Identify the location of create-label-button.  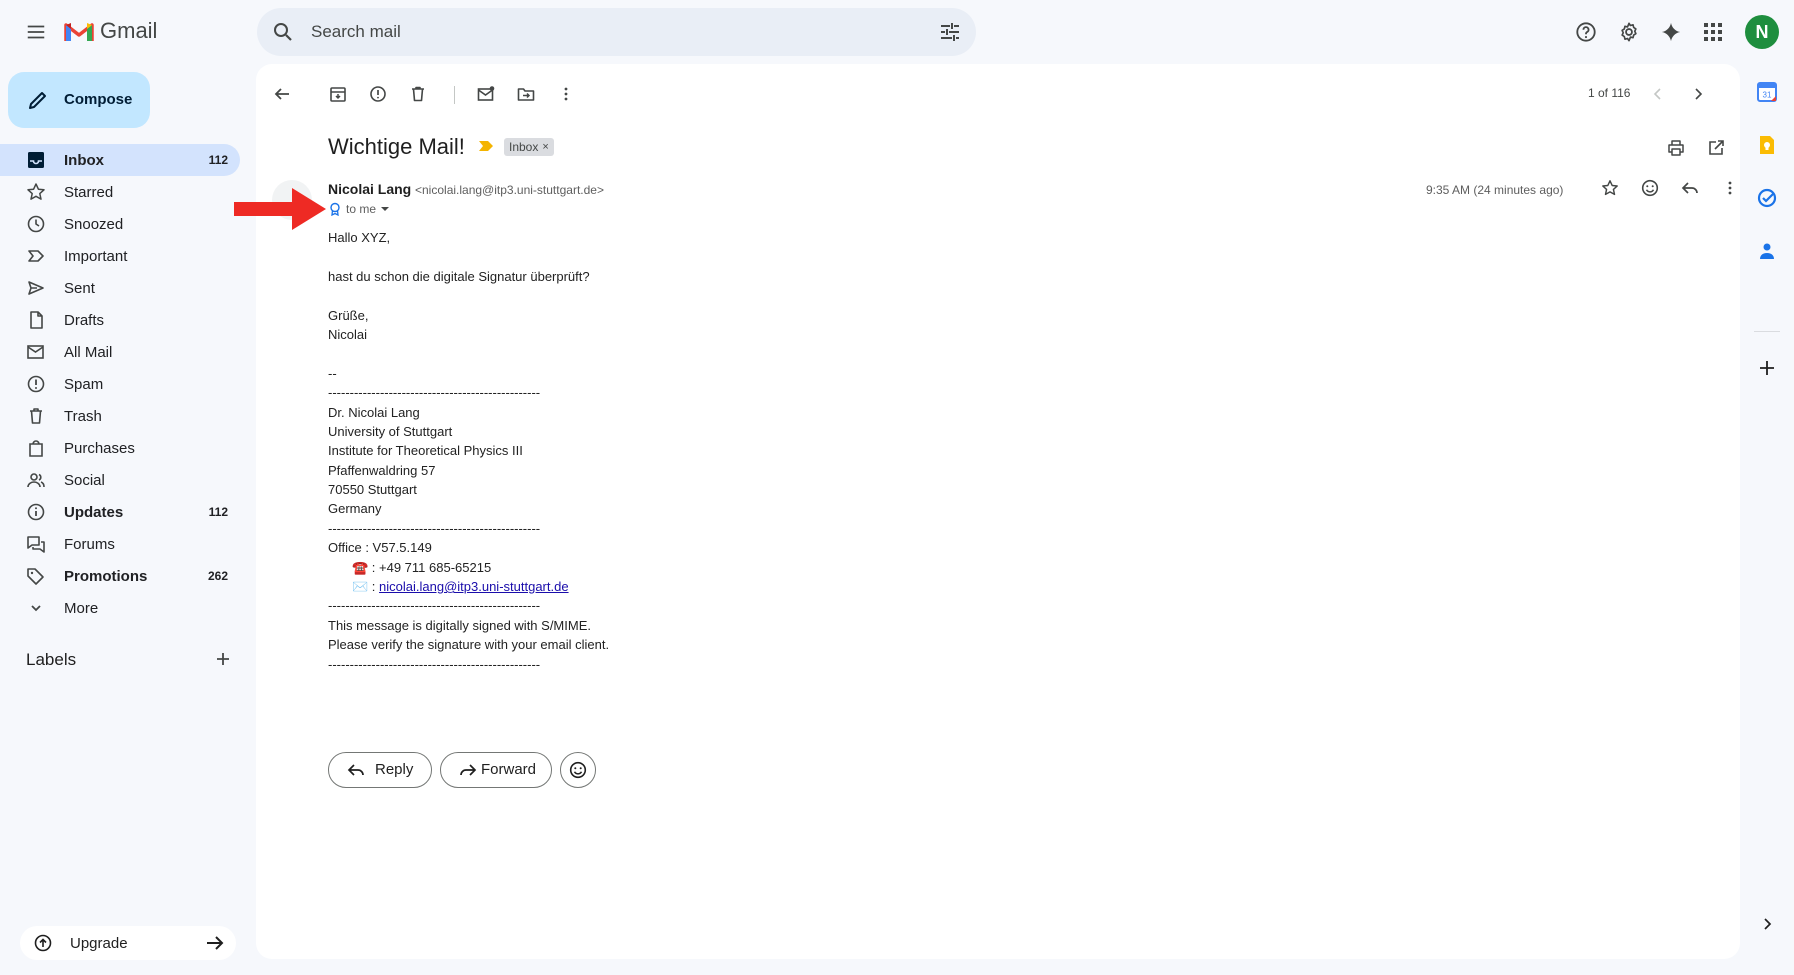
(223, 659).